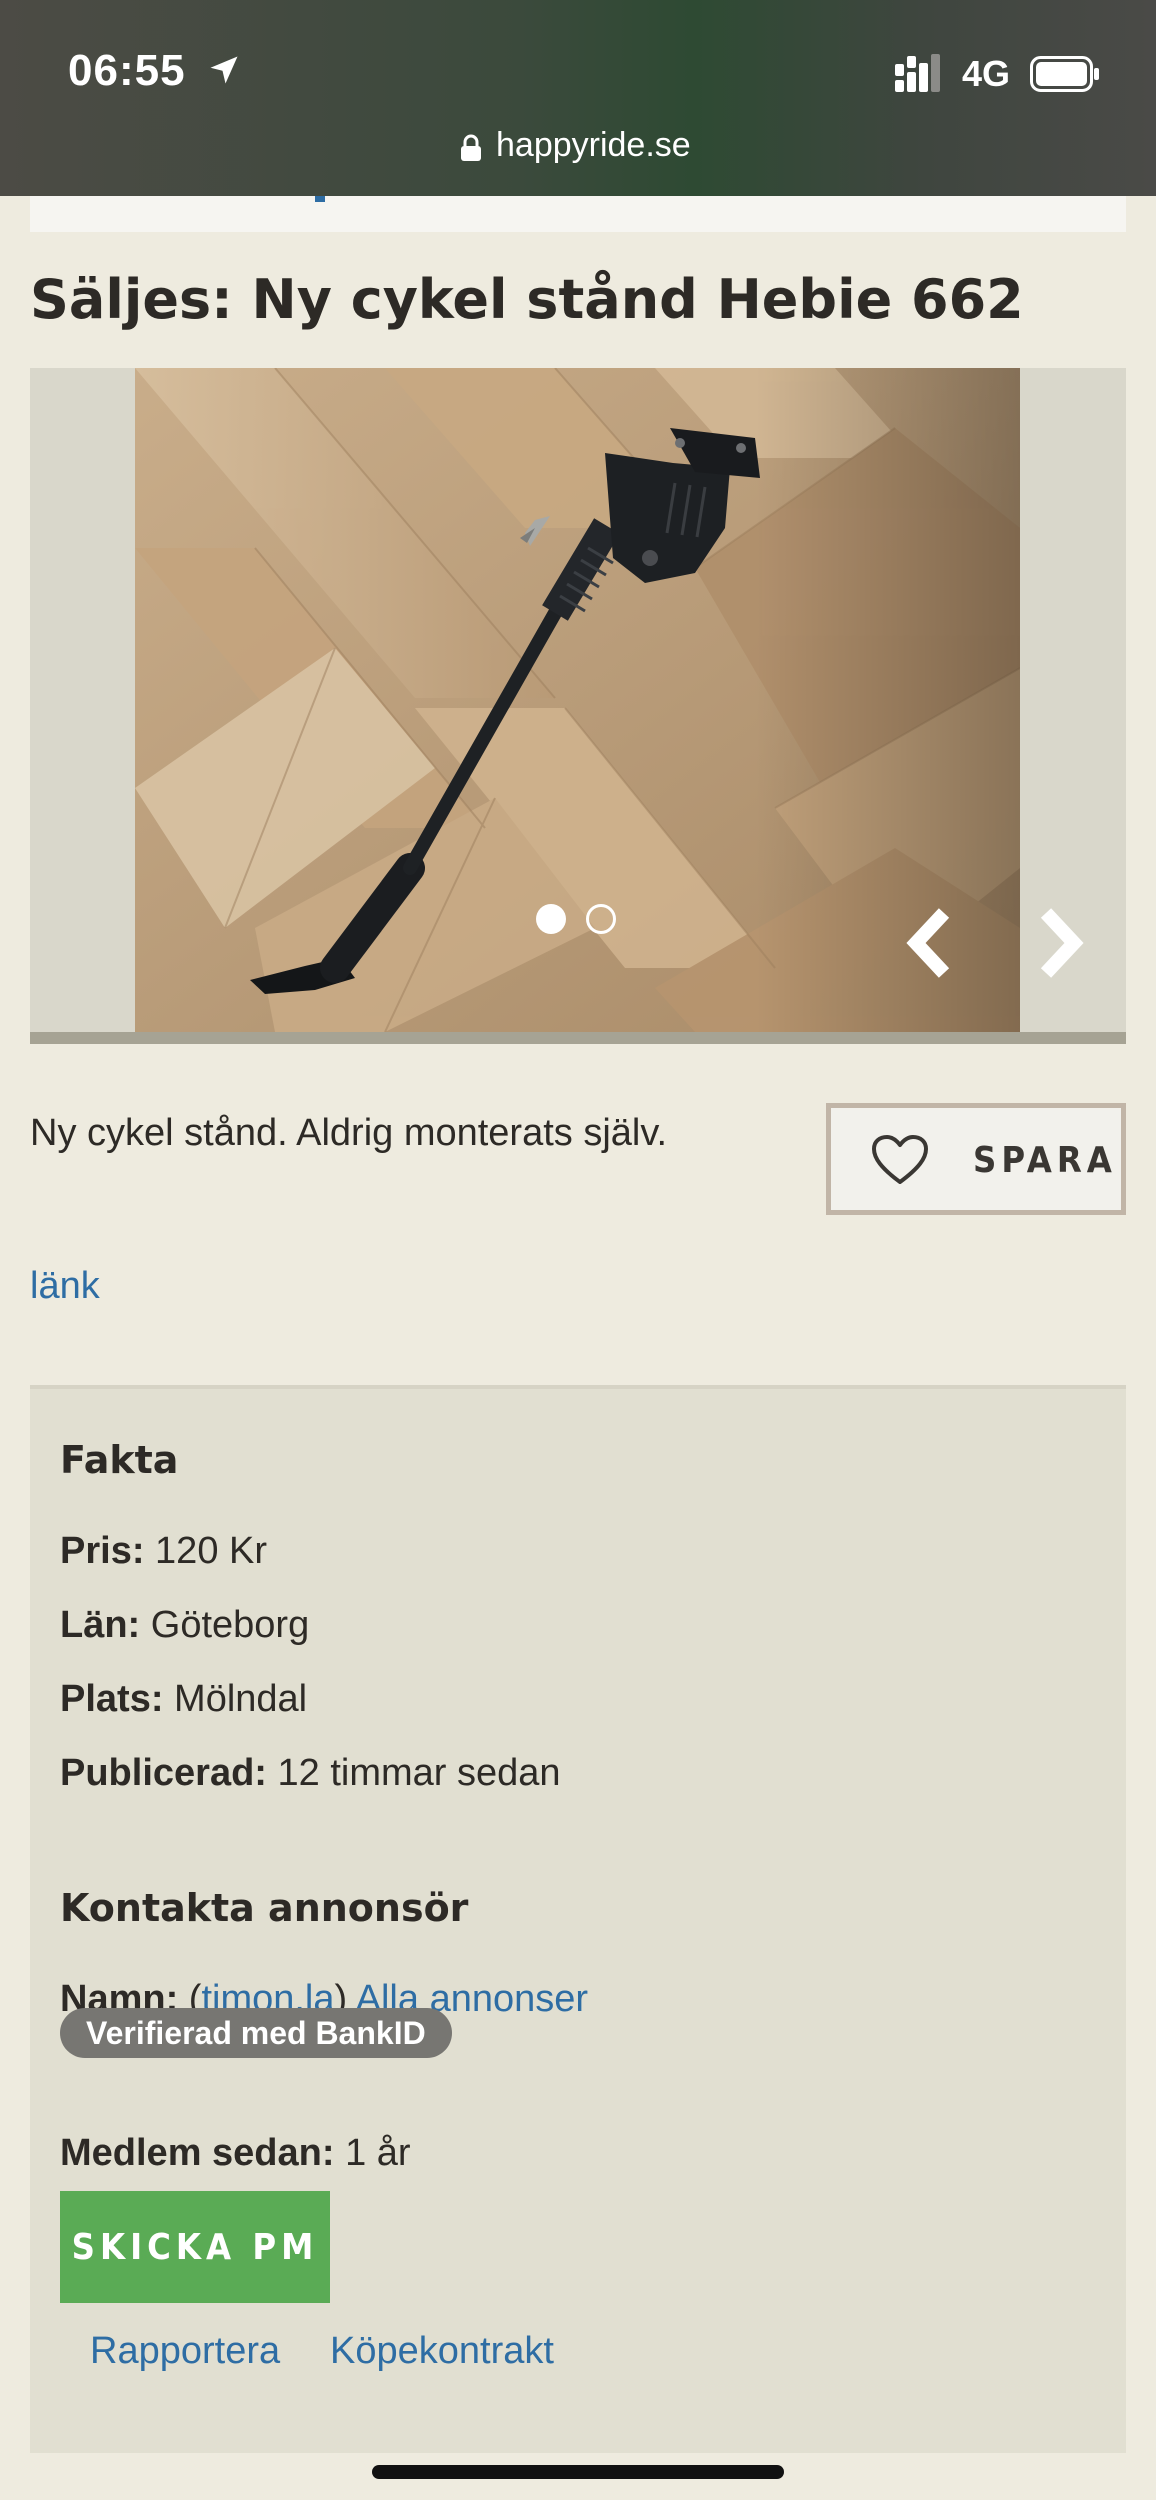 Image resolution: width=1156 pixels, height=2500 pixels. What do you see at coordinates (163, 1773) in the screenshot?
I see `fact-label: Publicerad:` at bounding box center [163, 1773].